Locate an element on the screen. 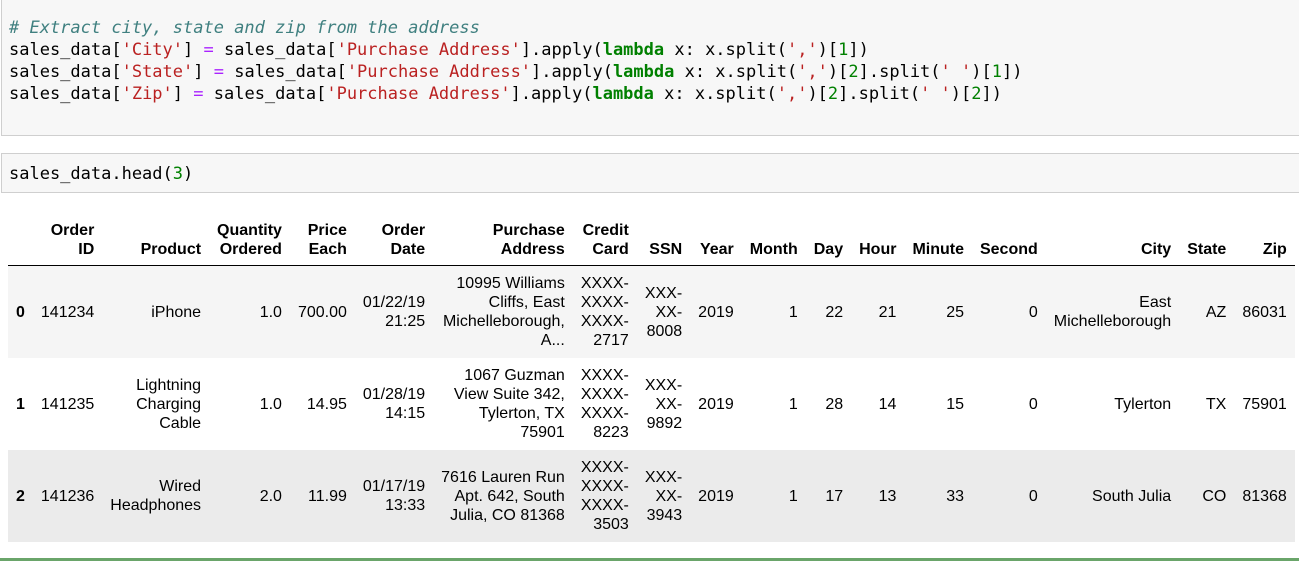 The width and height of the screenshot is (1299, 561). table-cell: South Julia is located at coordinates (1112, 496).